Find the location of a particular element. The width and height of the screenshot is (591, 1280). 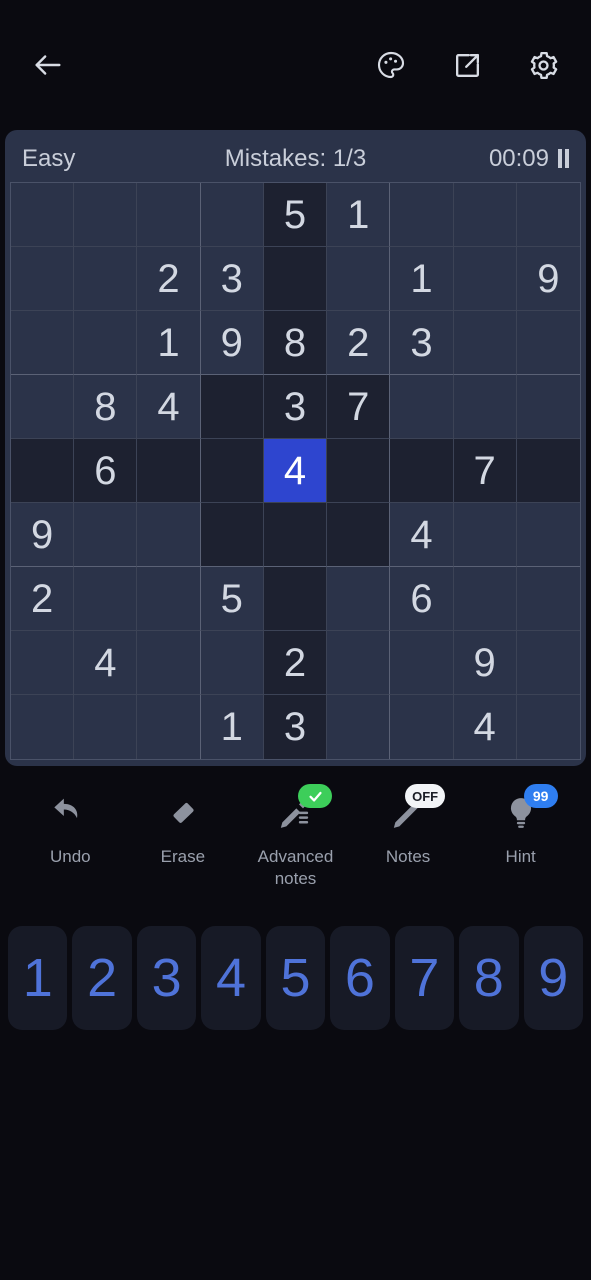

cell-r2-c3: 2 is located at coordinates (169, 279).